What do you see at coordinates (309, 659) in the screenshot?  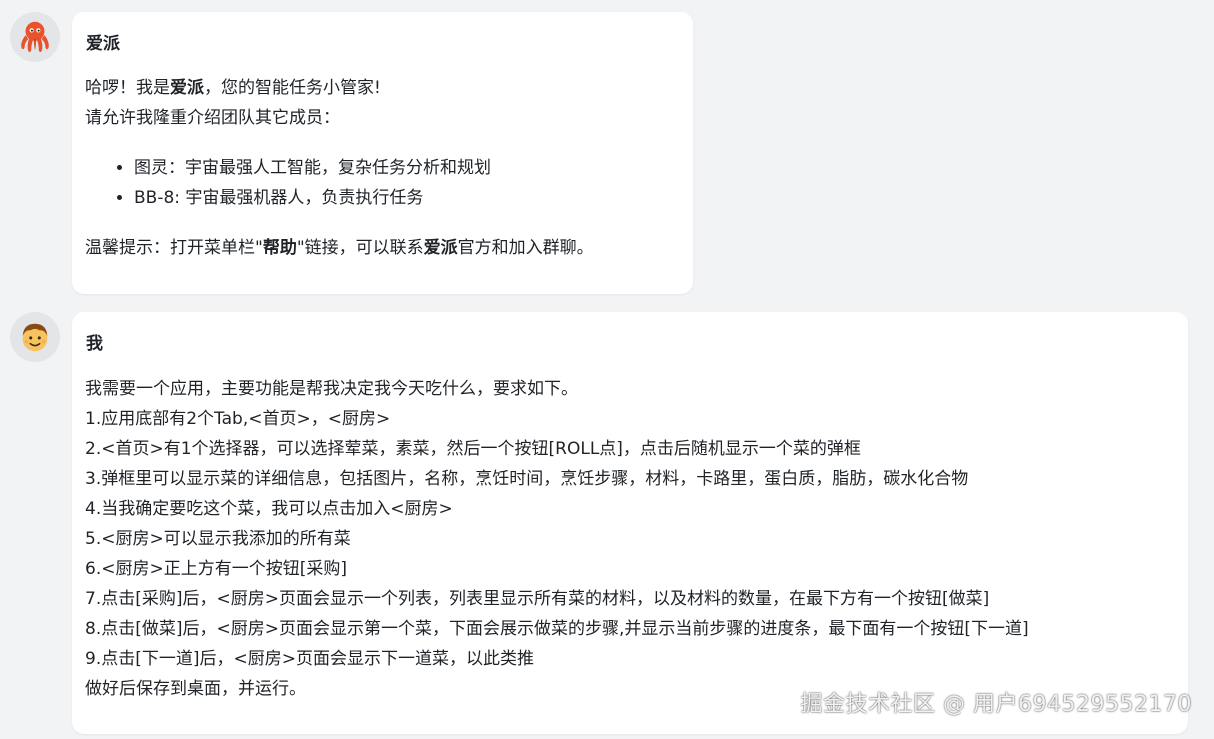 I see `user-line: 9.点击[下一道]后，<厨房>页面会显示下一道菜，以此类推` at bounding box center [309, 659].